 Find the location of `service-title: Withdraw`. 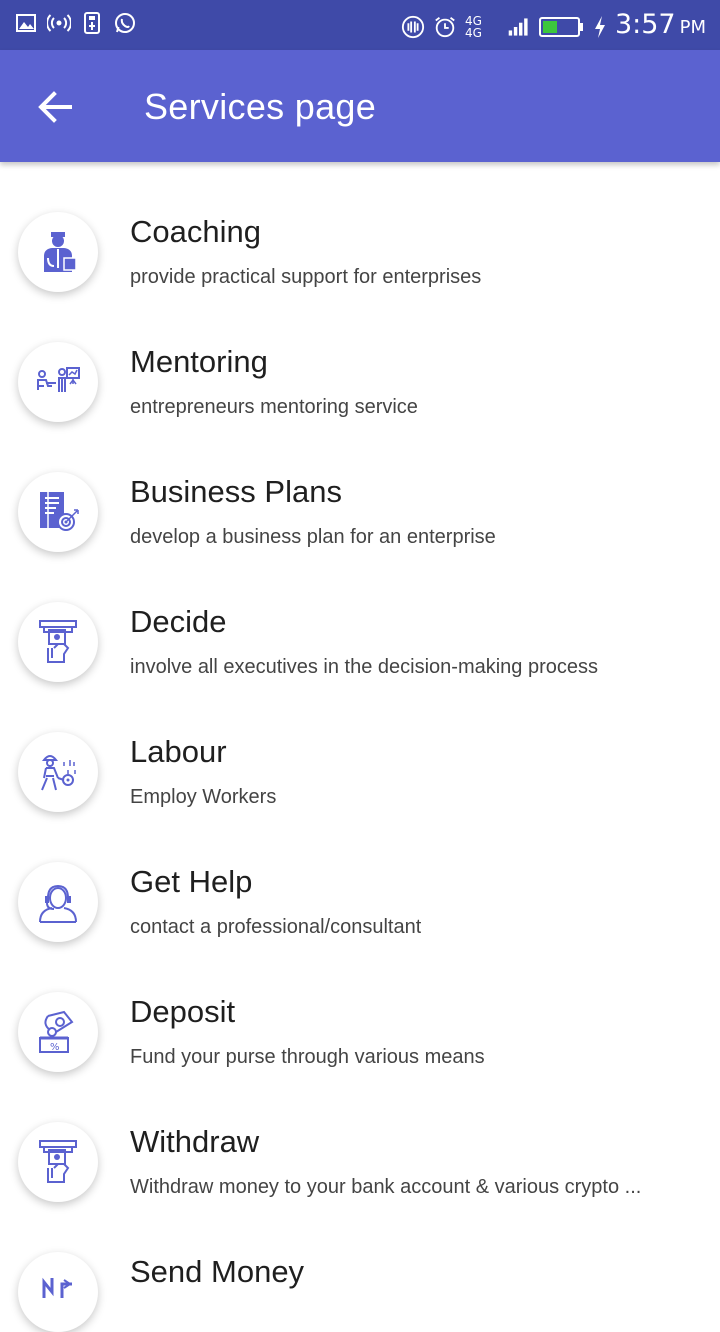

service-title: Withdraw is located at coordinates (195, 1141).